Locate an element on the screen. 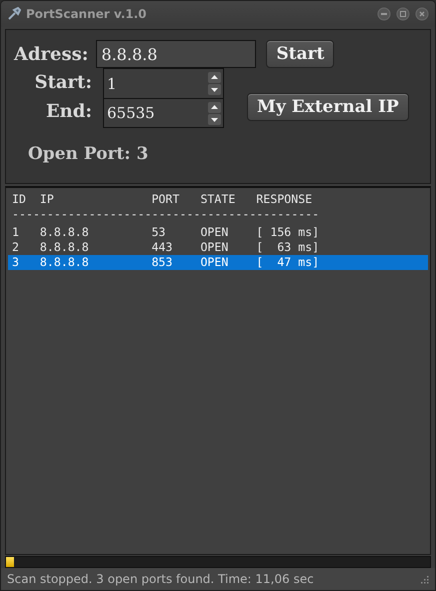  column-header: PORT is located at coordinates (166, 199).